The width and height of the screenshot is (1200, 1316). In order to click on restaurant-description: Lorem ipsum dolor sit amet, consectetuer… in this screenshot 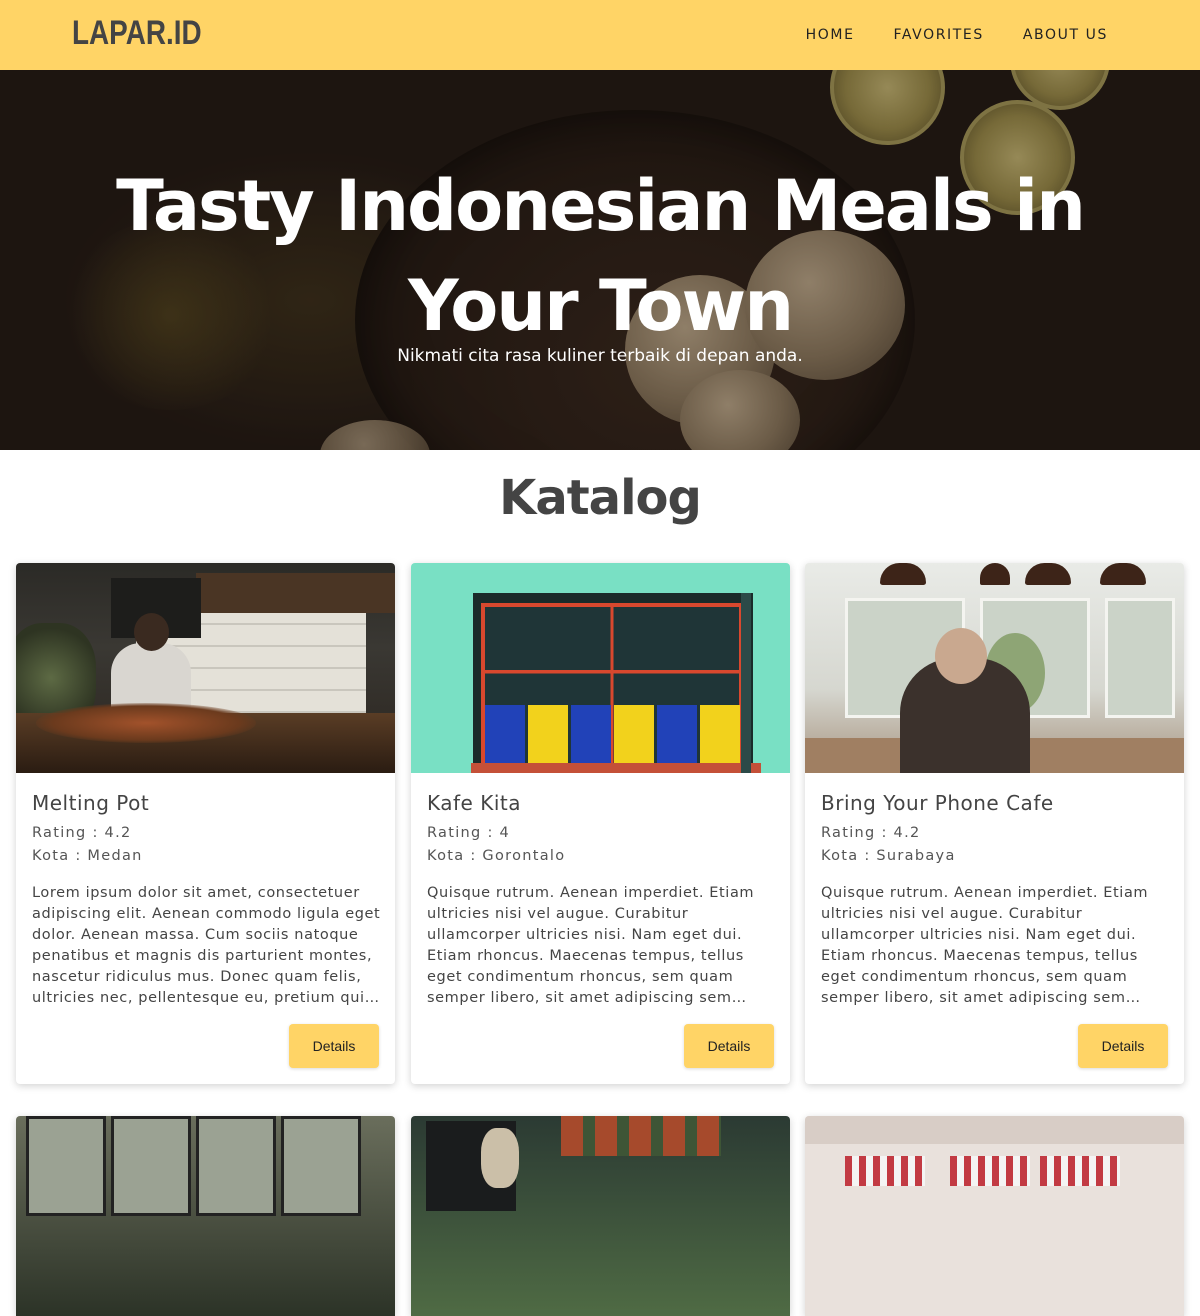, I will do `click(206, 945)`.